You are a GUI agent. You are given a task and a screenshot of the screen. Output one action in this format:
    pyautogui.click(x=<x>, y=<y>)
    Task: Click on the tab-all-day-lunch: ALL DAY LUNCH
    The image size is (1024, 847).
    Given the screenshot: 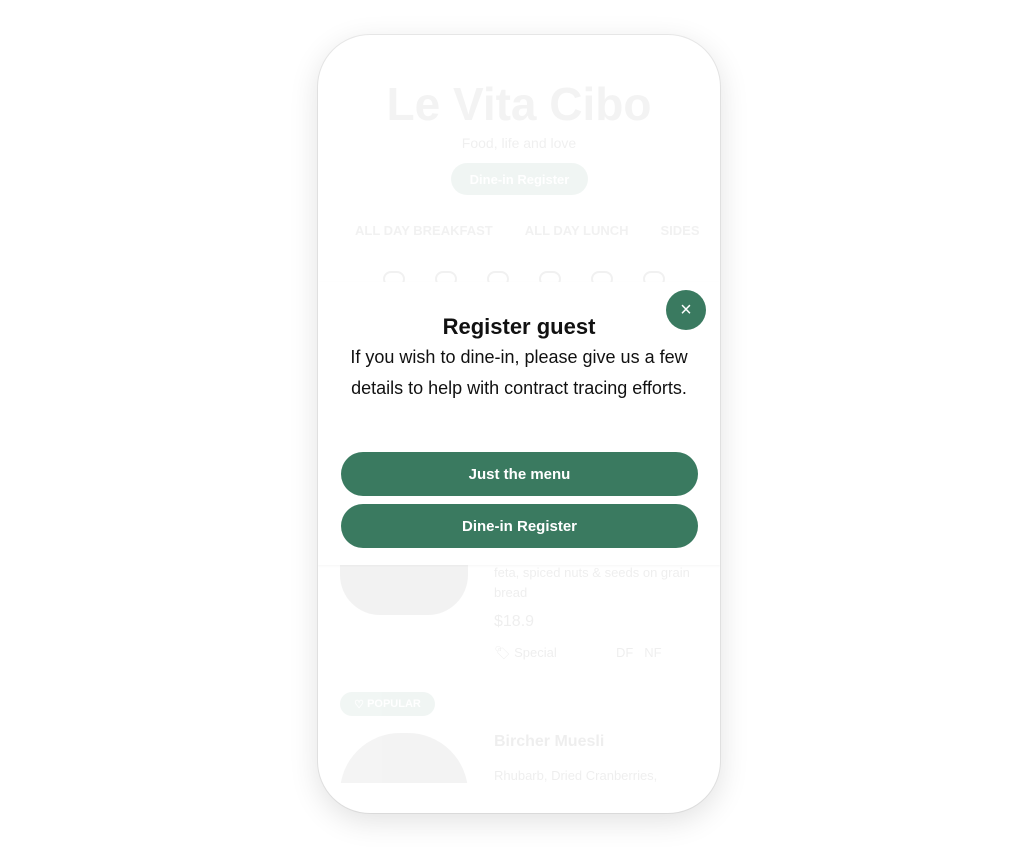 What is the action you would take?
    pyautogui.click(x=577, y=230)
    